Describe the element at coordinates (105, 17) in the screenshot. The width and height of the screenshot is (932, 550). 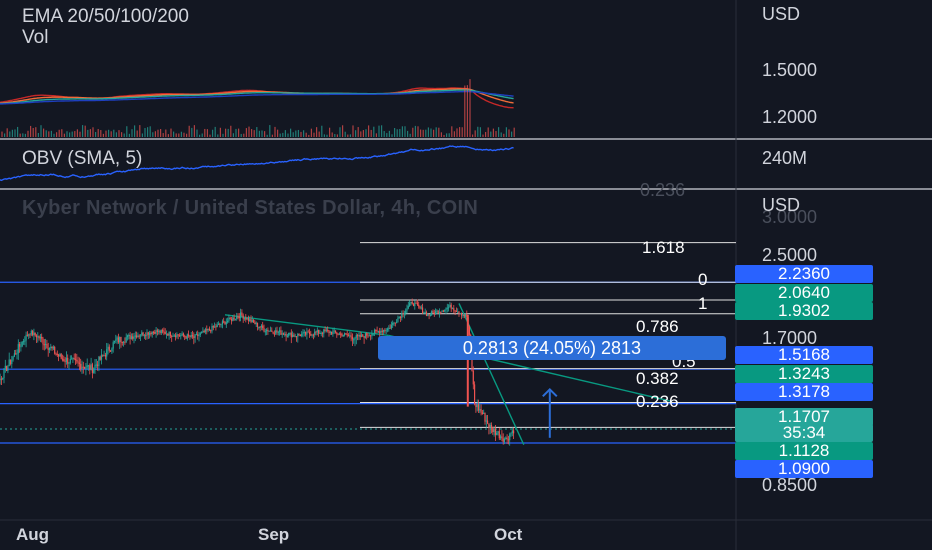
I see `ema-indicator-label: EMA 20/50/100/200` at that location.